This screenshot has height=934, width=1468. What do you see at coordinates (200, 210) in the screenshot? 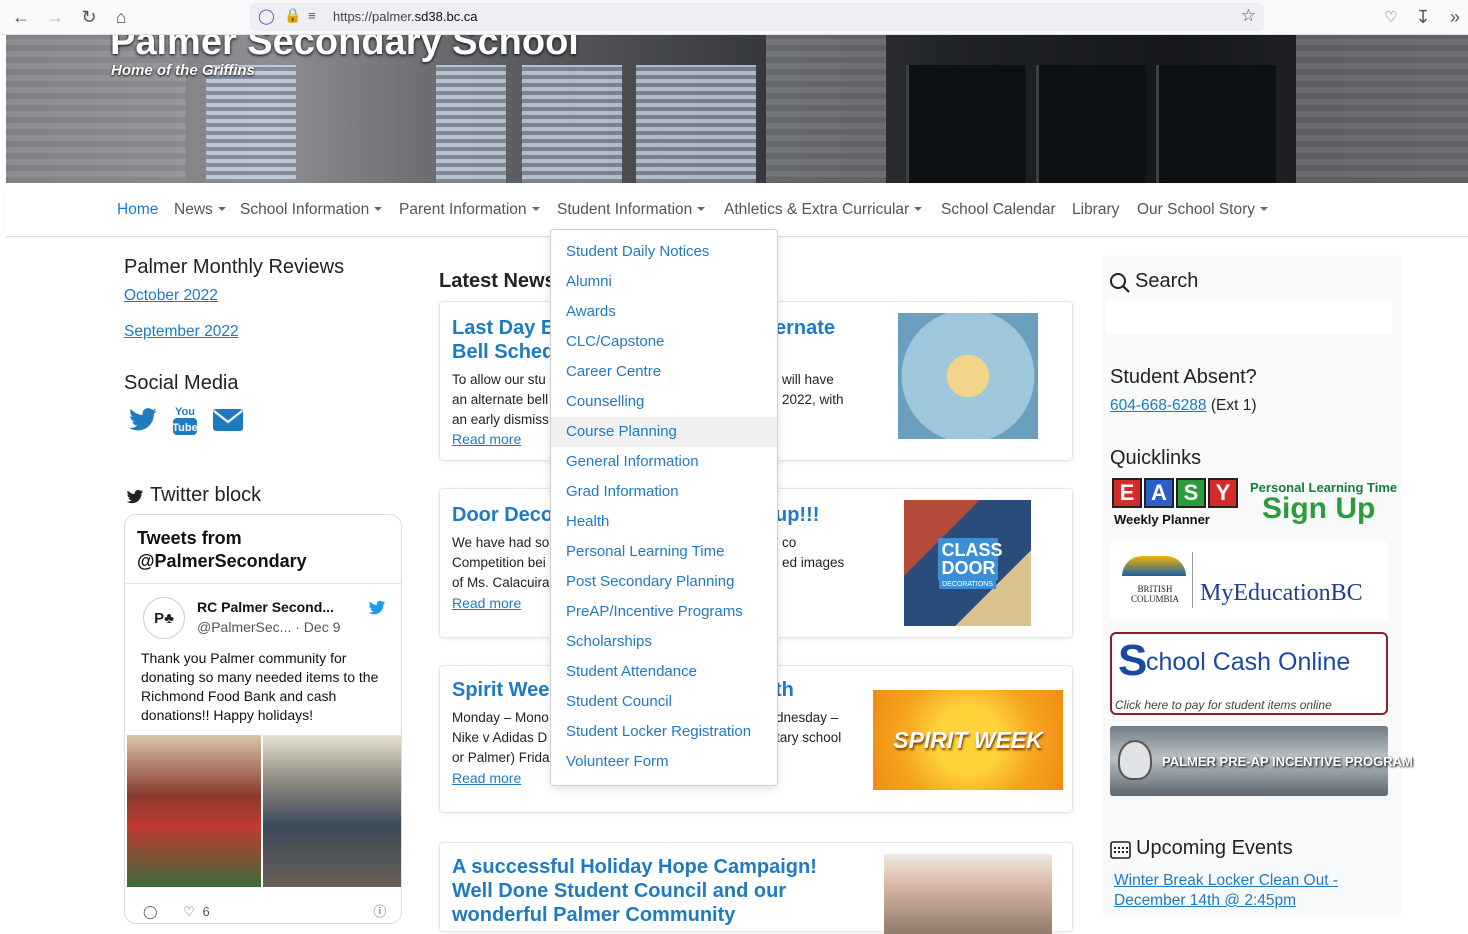
I see `nav-news: News` at bounding box center [200, 210].